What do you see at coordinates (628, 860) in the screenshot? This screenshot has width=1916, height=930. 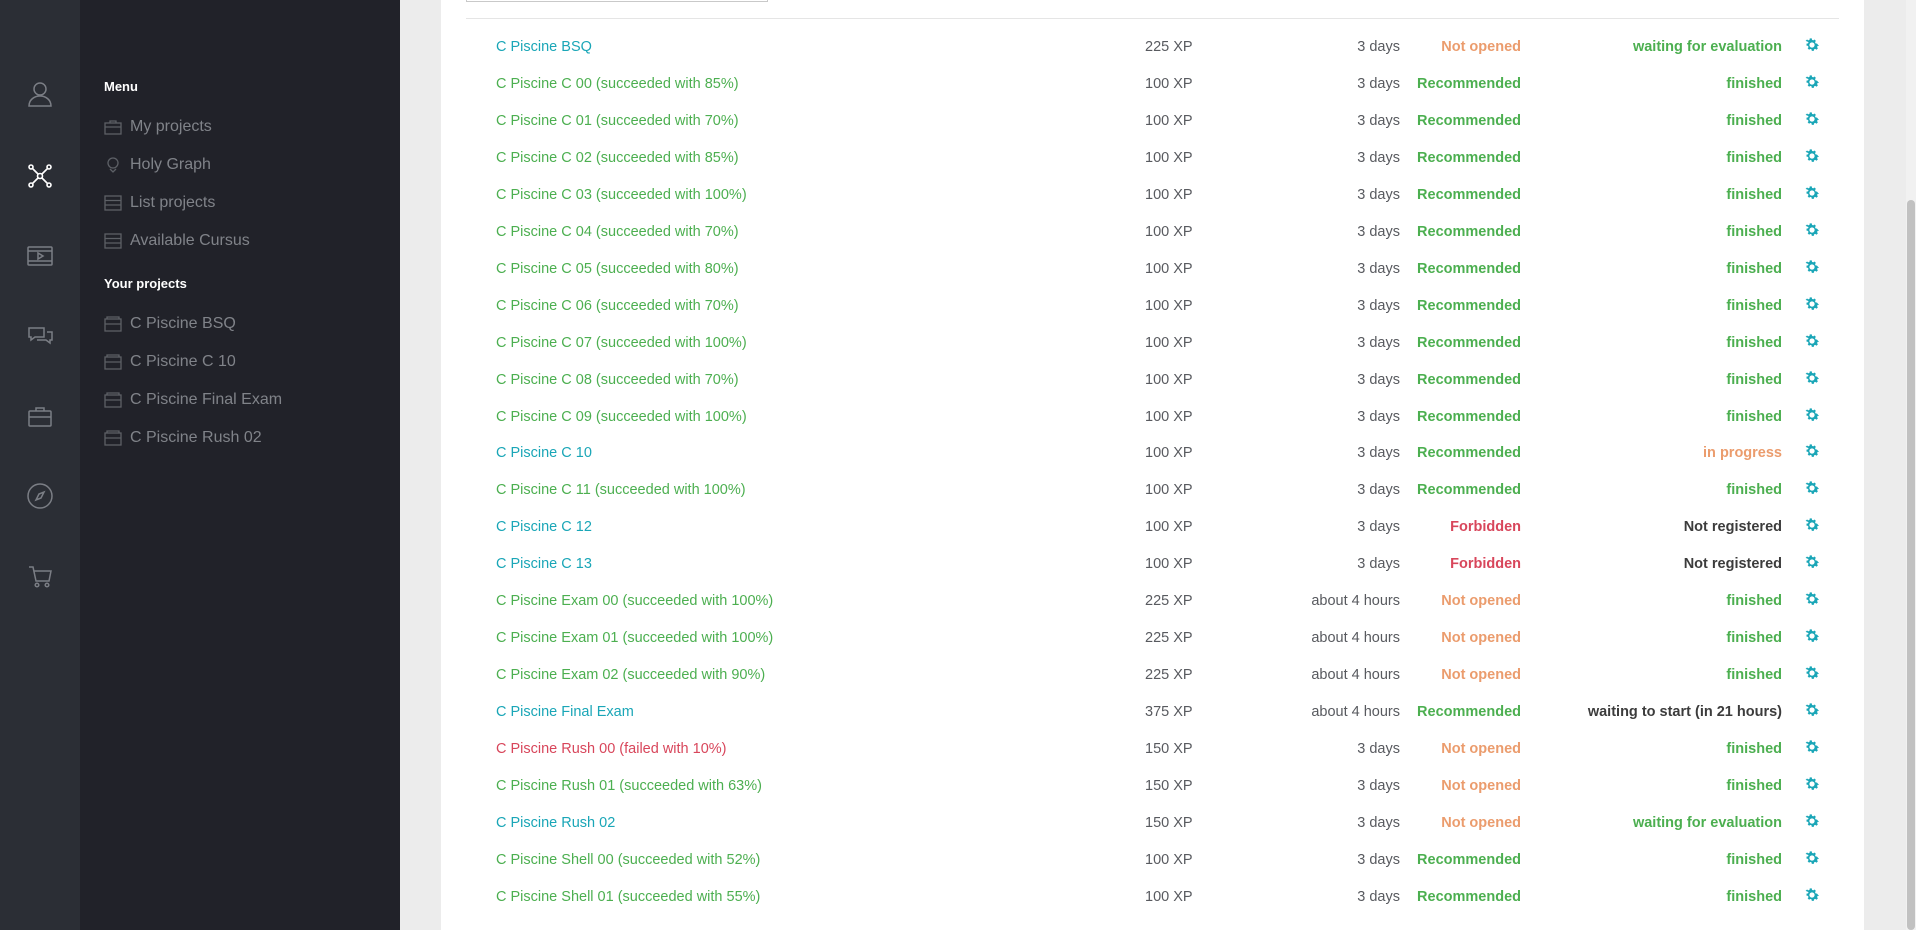 I see `project-name-link: C Piscine Shell 00 (succeeded with 52%)` at bounding box center [628, 860].